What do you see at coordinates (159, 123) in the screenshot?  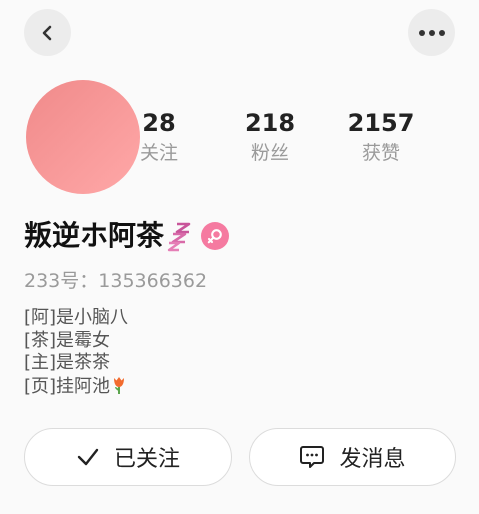 I see `stat-following-count: 28` at bounding box center [159, 123].